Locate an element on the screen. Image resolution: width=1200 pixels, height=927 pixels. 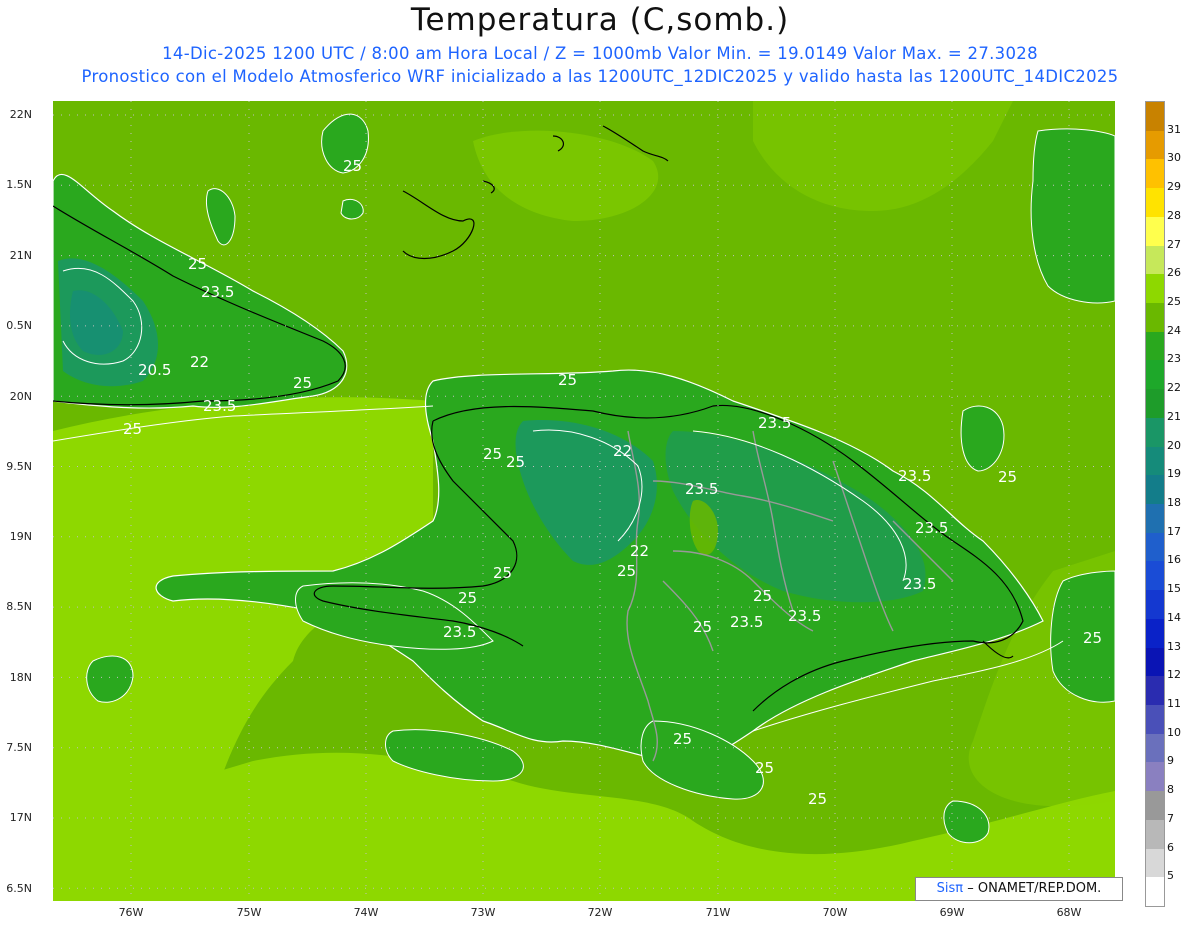
colorbar-label: 13 is located at coordinates (1174, 646).